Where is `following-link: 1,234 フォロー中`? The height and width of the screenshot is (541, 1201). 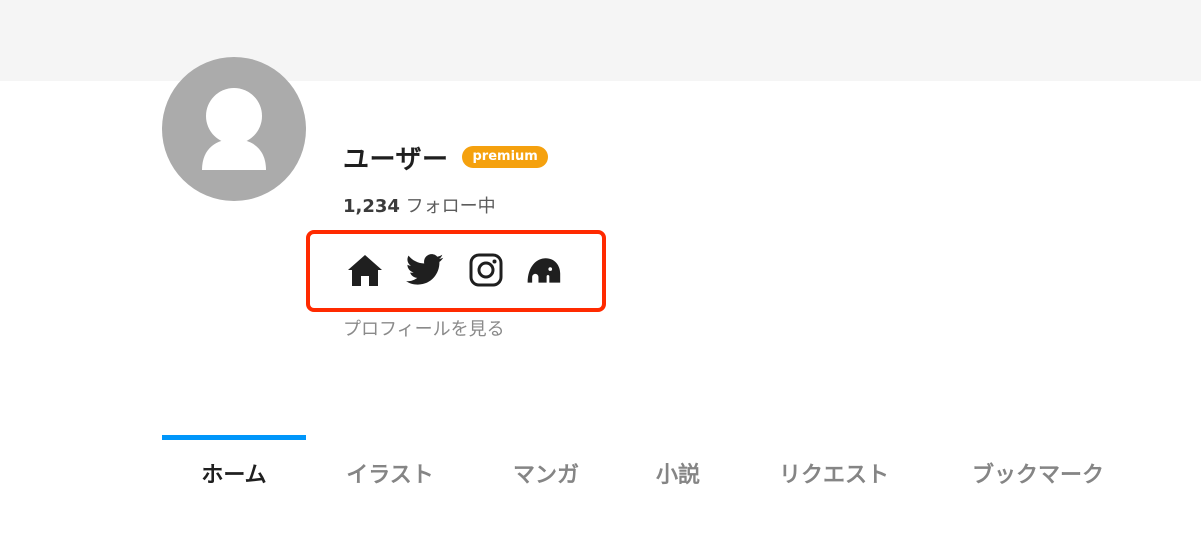
following-link: 1,234 フォロー中 is located at coordinates (419, 207).